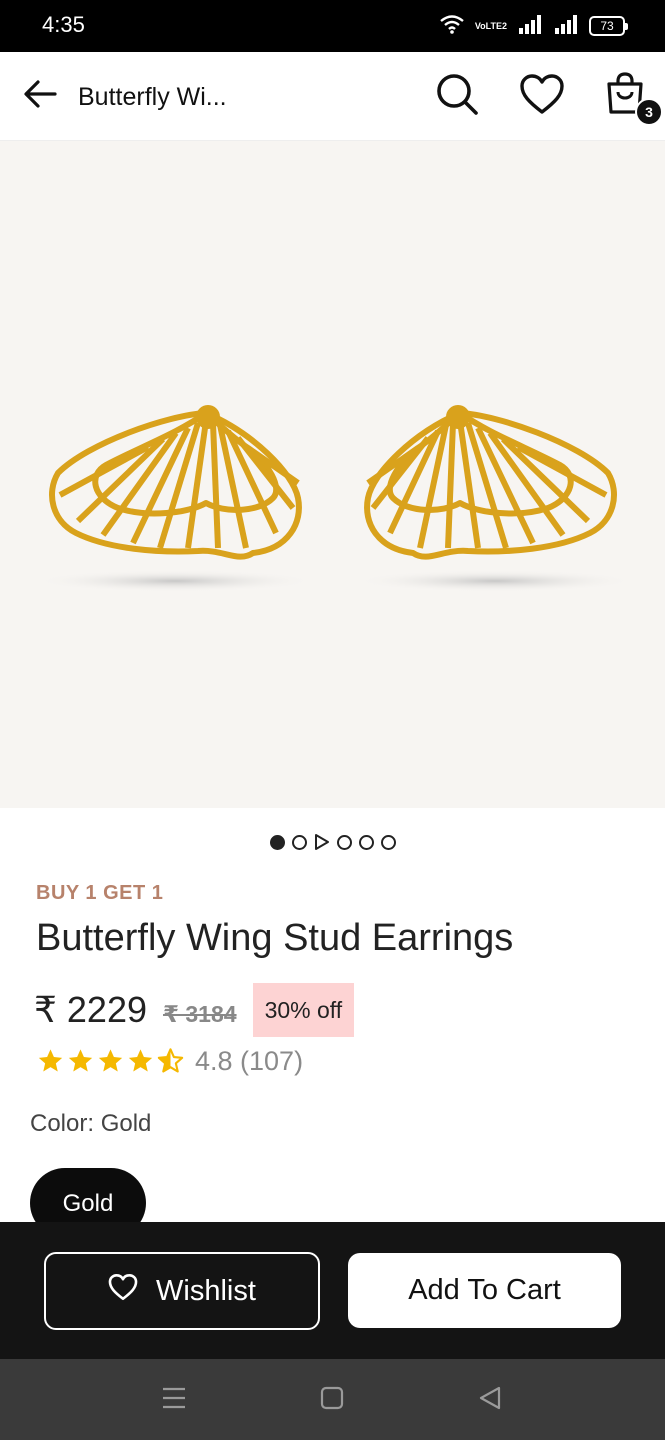  Describe the element at coordinates (608, 26) in the screenshot. I see `battery-icon: 73` at that location.